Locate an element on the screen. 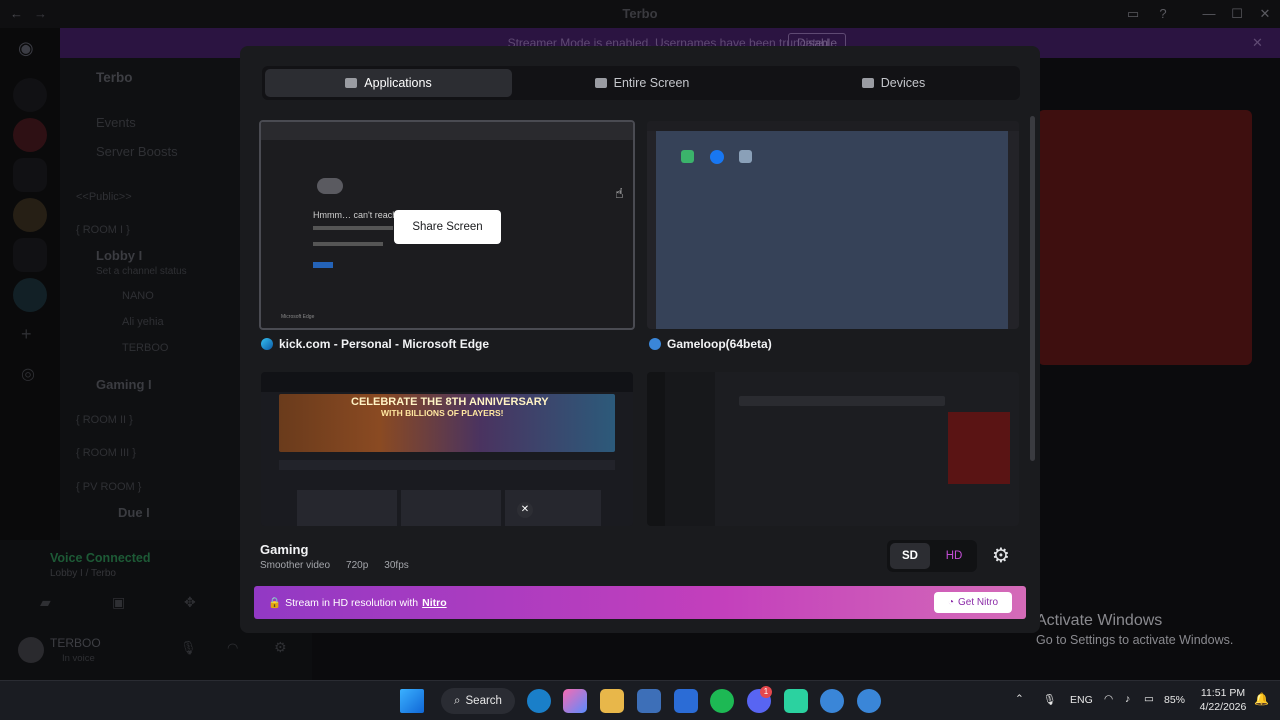 This screenshot has width=1280, height=720. no-camera-icon: ▰ is located at coordinates (45, 602).